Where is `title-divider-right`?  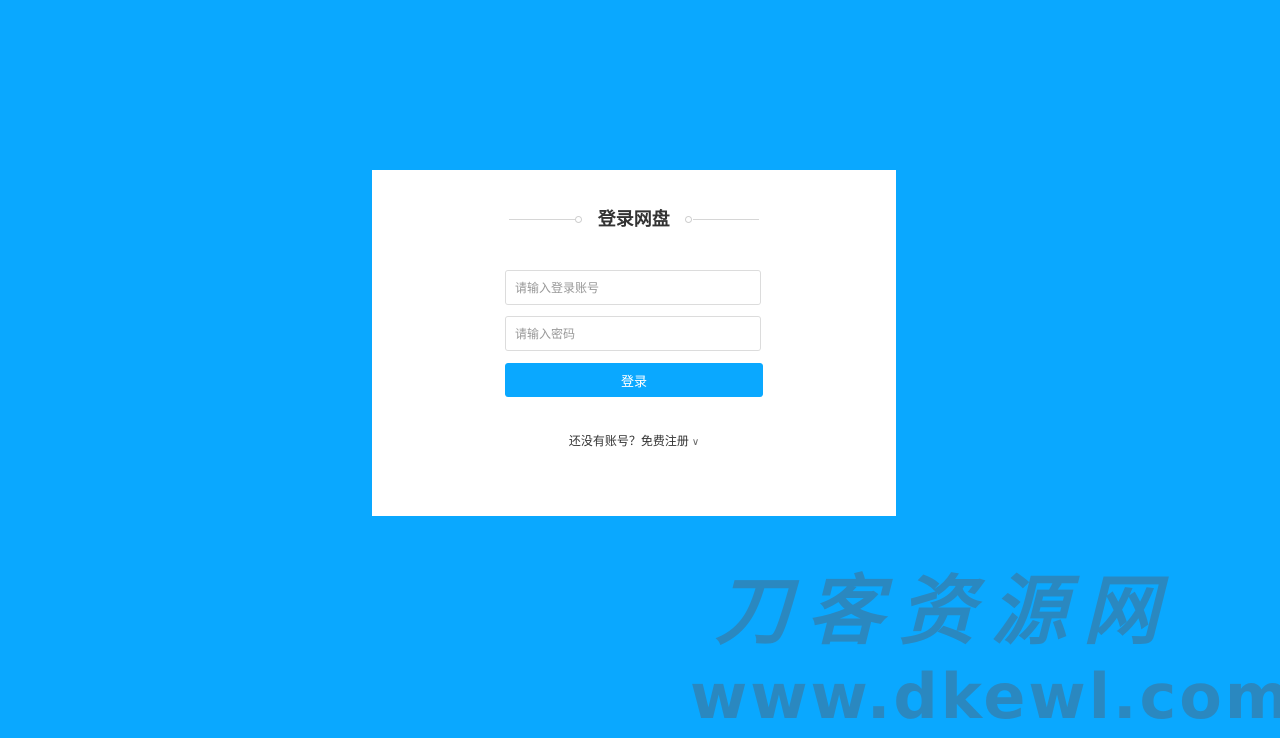 title-divider-right is located at coordinates (726, 219).